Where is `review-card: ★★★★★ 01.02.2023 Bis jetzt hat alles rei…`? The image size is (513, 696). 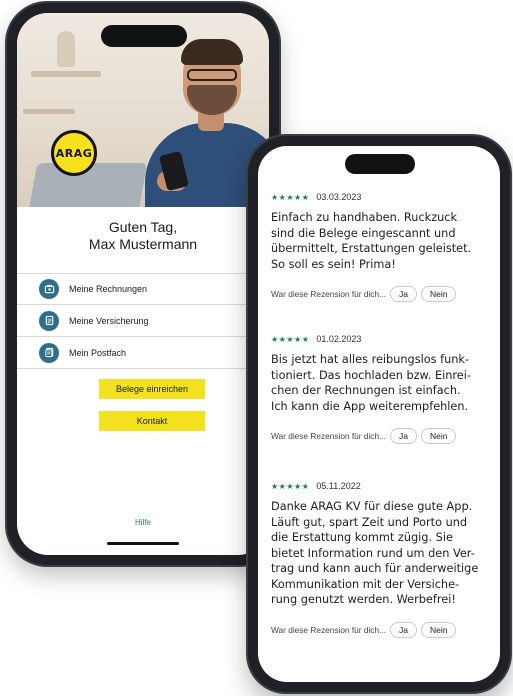 review-card: ★★★★★ 01.02.2023 Bis jetzt hat alles rei… is located at coordinates (380, 389).